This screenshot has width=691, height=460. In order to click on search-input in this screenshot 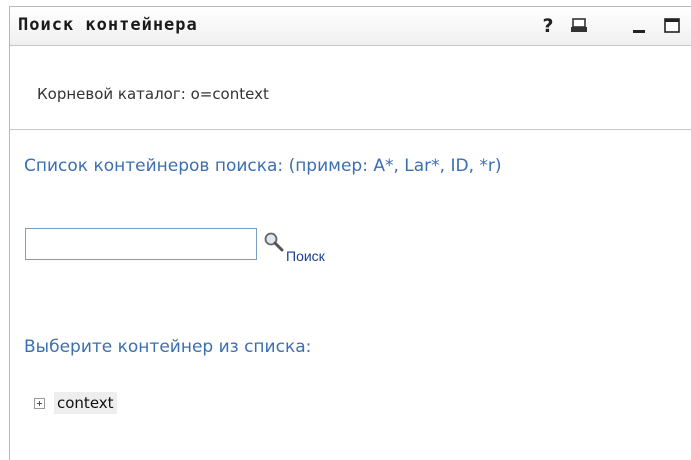, I will do `click(141, 244)`.